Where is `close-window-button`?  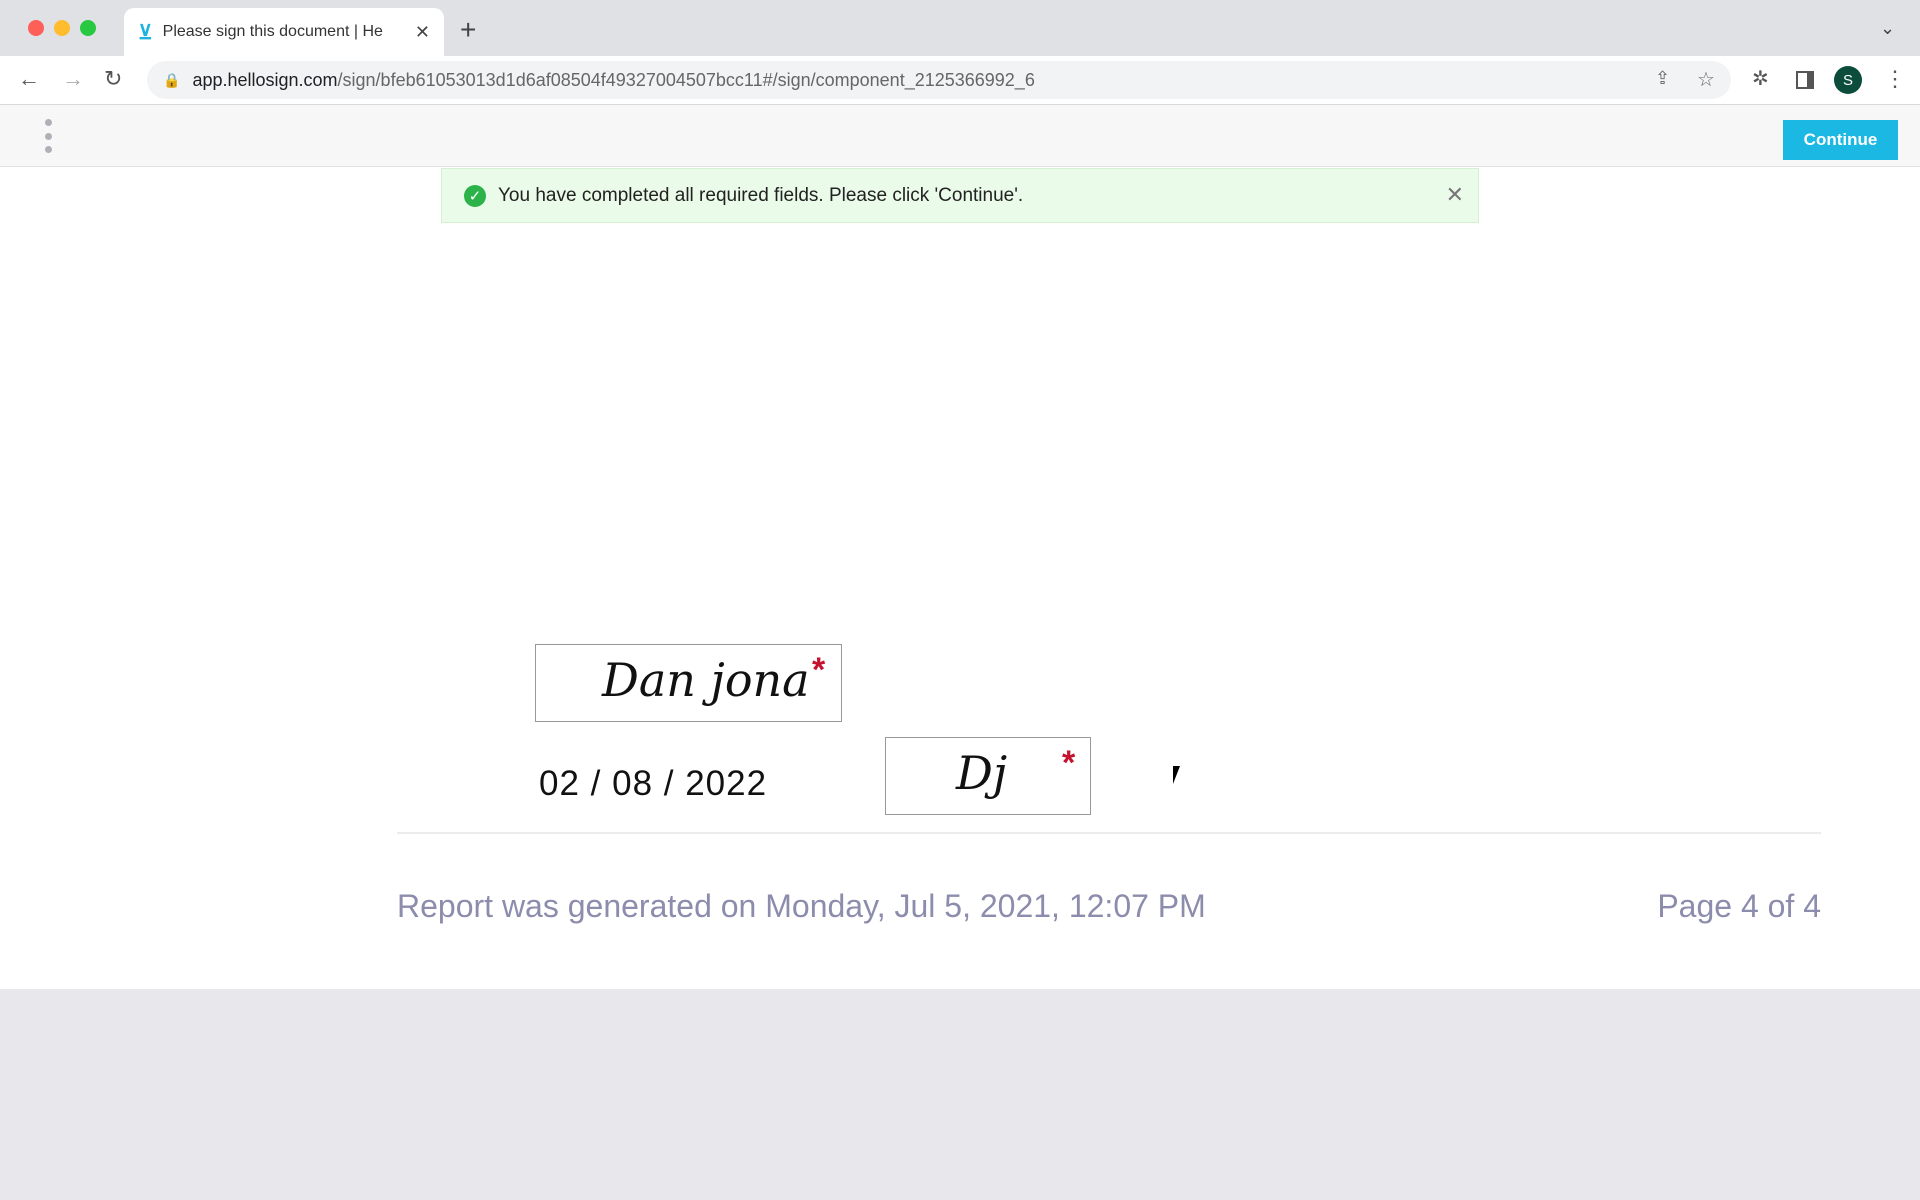
close-window-button is located at coordinates (36, 28).